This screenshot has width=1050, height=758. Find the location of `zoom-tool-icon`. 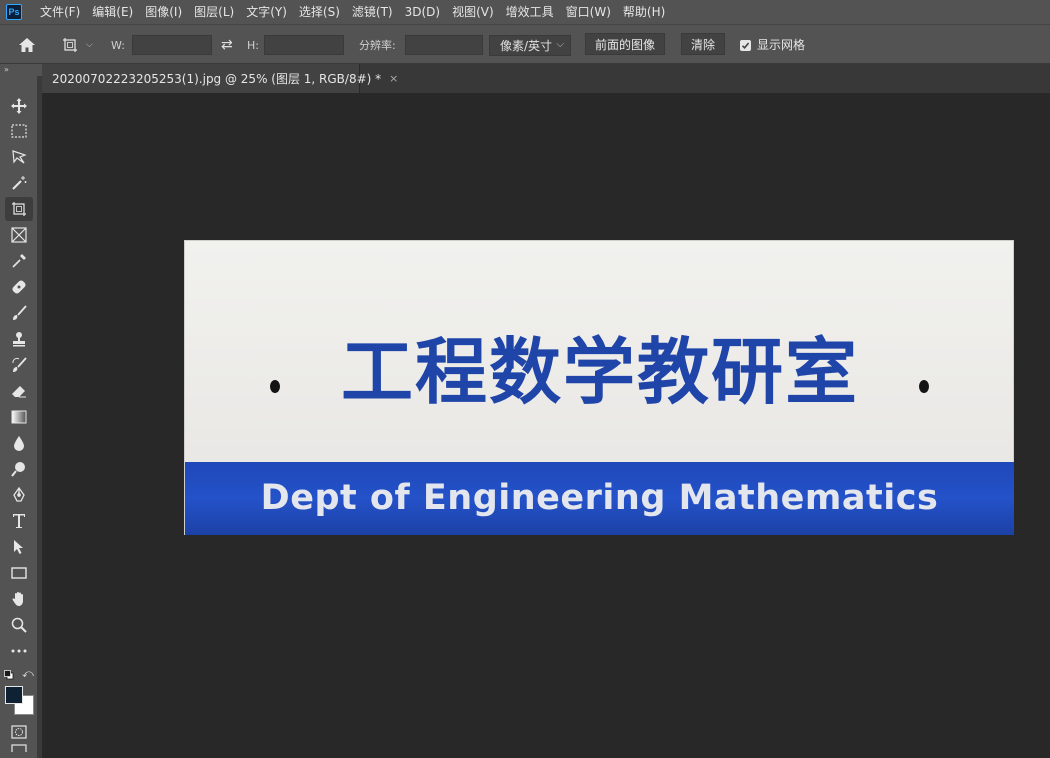

zoom-tool-icon is located at coordinates (19, 625).